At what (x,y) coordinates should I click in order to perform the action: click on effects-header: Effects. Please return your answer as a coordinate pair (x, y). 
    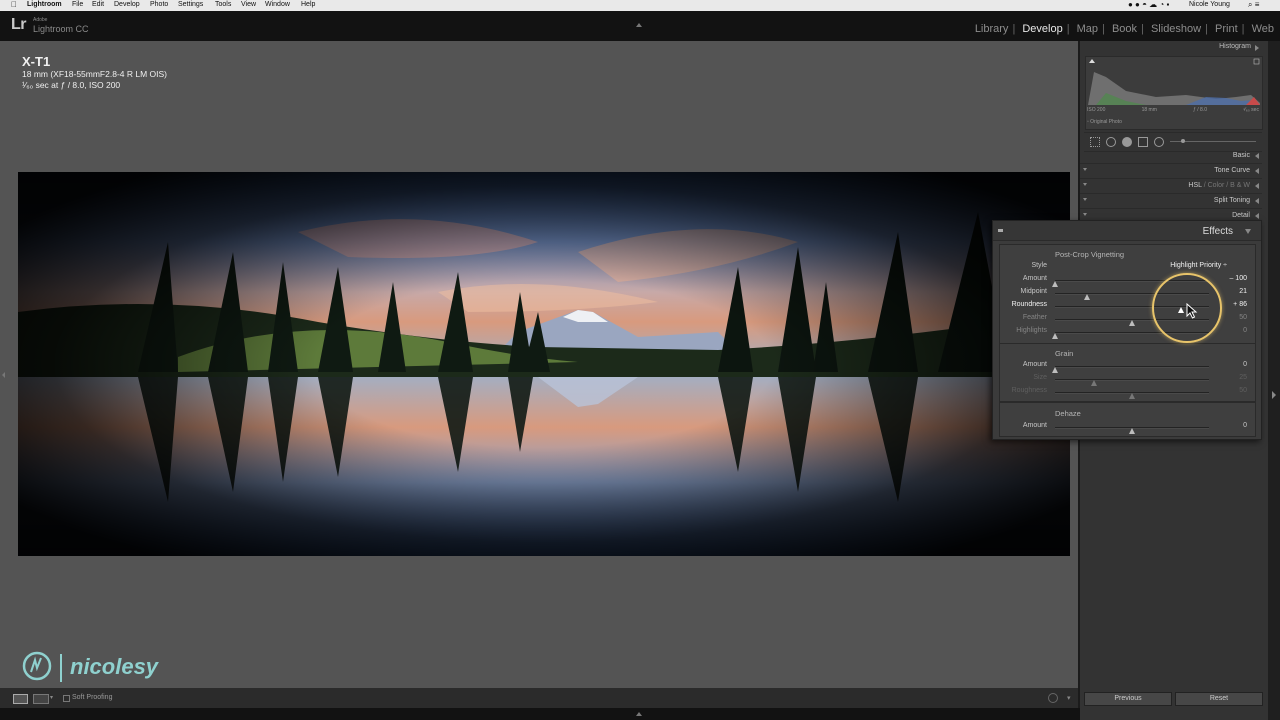
    Looking at the image, I should click on (1127, 231).